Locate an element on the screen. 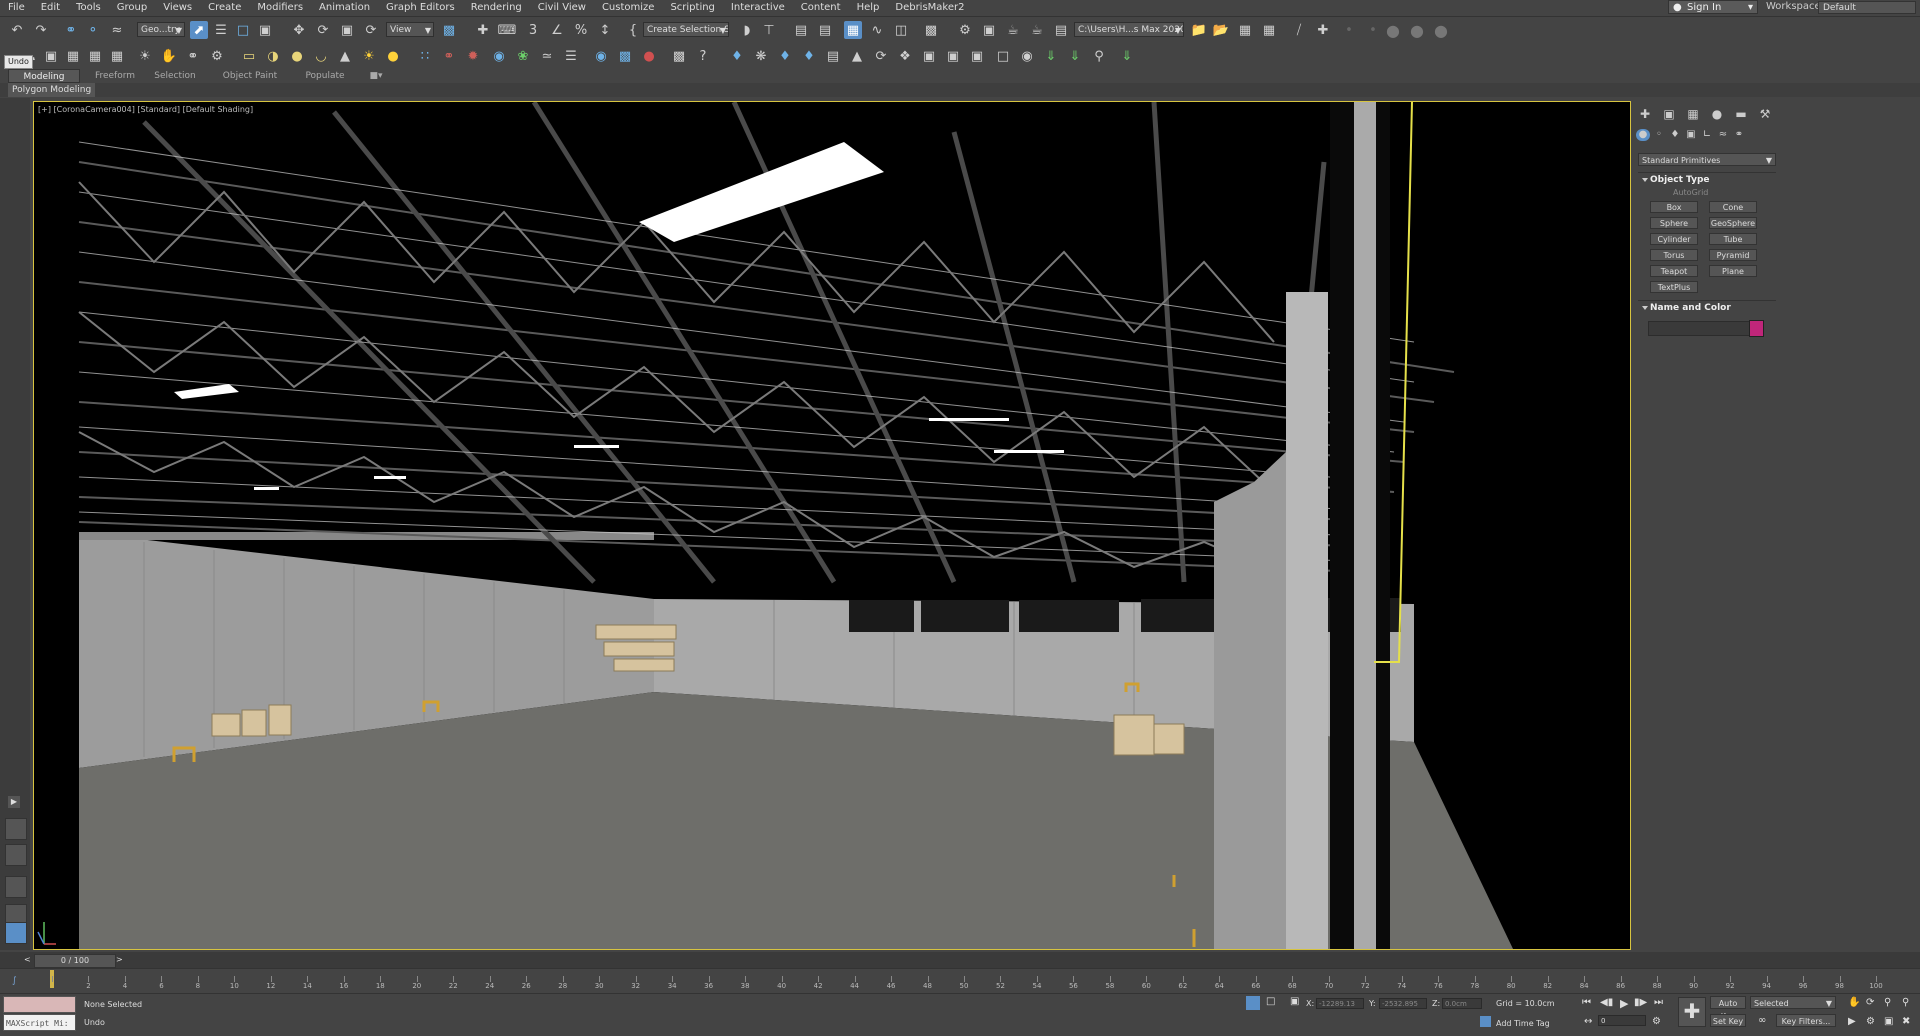 Image resolution: width=1920 pixels, height=1036 pixels. hands-icon: ✋ is located at coordinates (169, 56).